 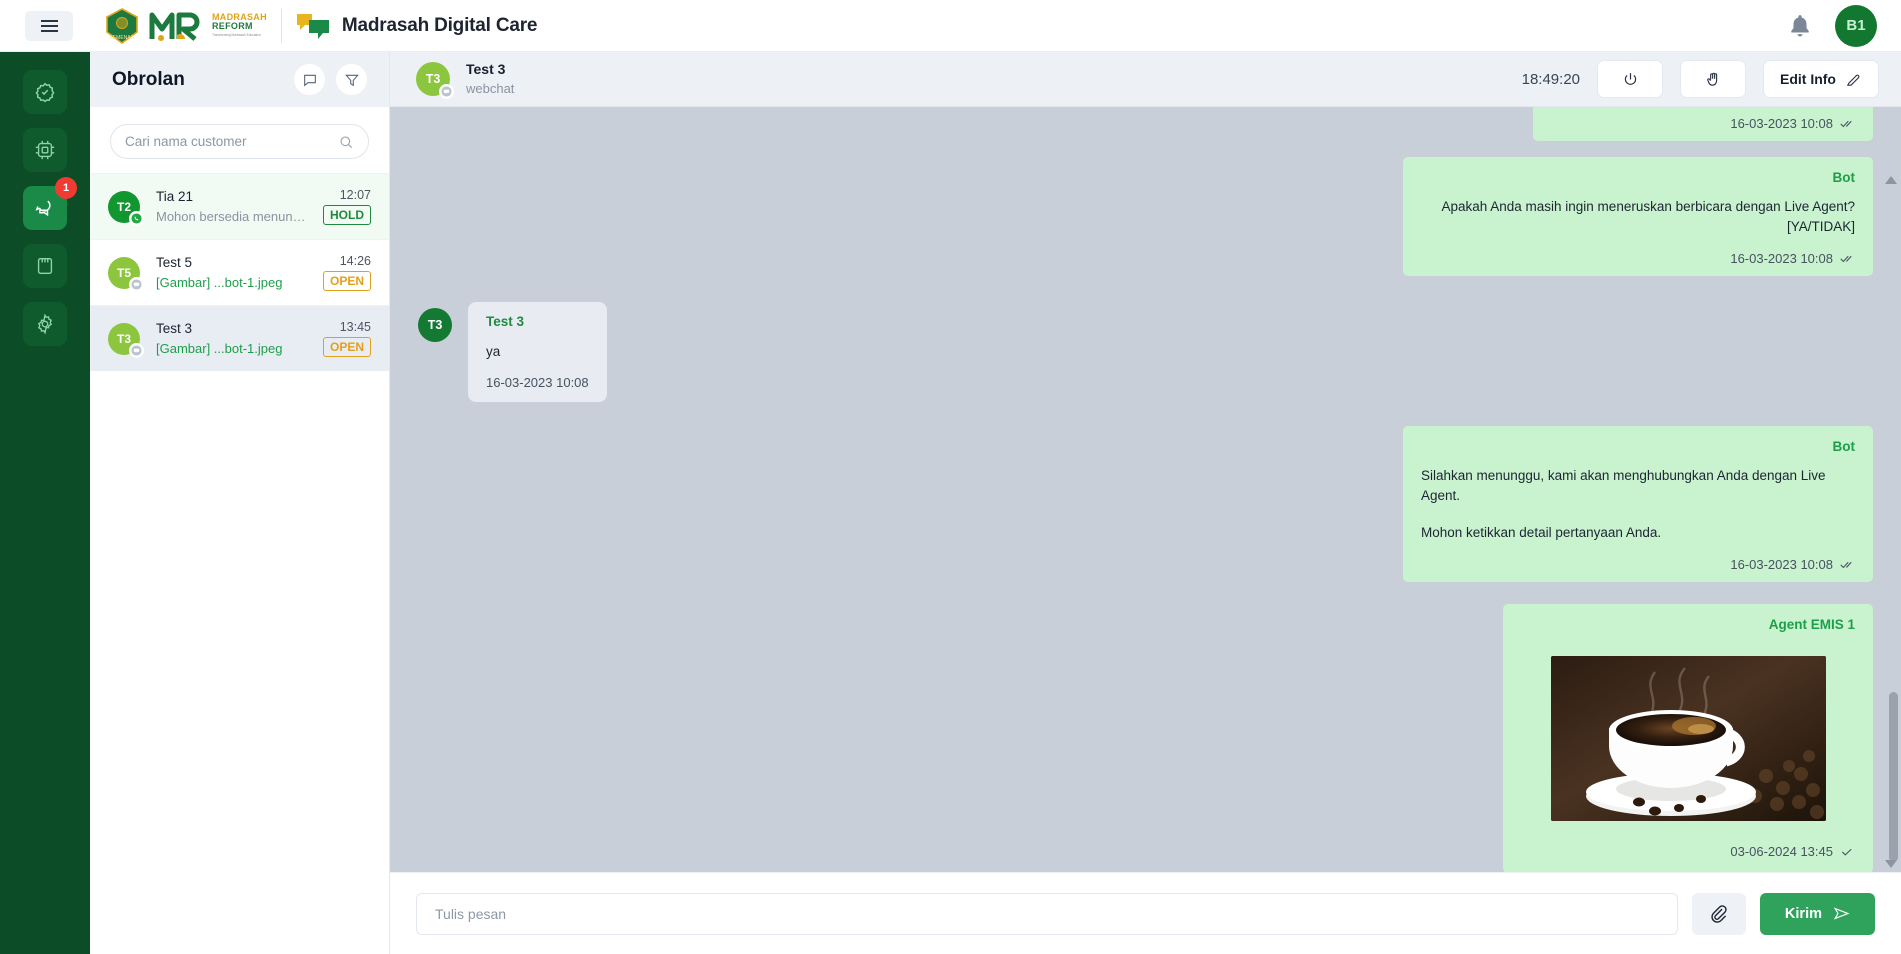 I want to click on edit-info-label: Edit Info, so click(x=1808, y=79).